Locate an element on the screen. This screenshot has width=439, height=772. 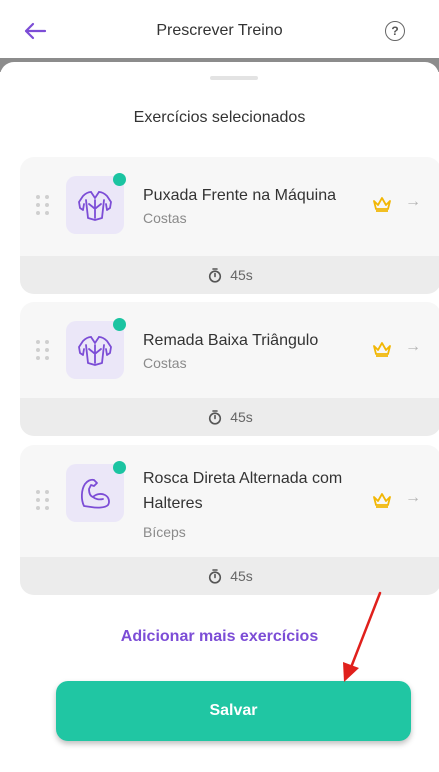
sheet-title: Exercícios selecionados is located at coordinates (219, 117).